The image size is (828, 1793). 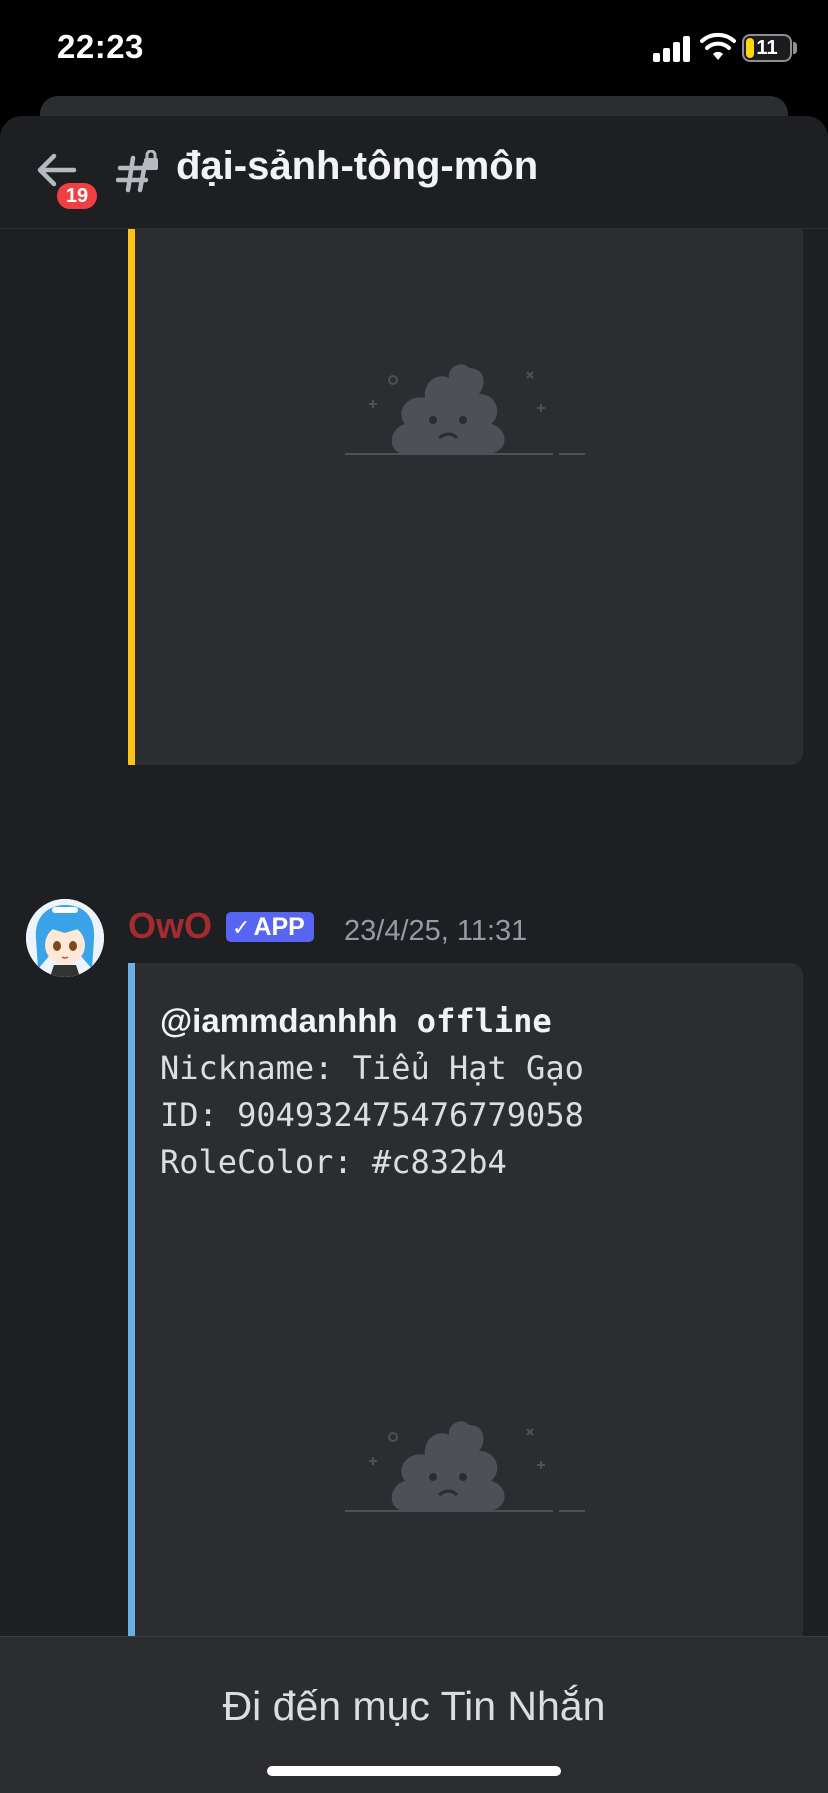 I want to click on go-to-messages-button: Đi đến mục Tin Nhắn, so click(x=414, y=1706).